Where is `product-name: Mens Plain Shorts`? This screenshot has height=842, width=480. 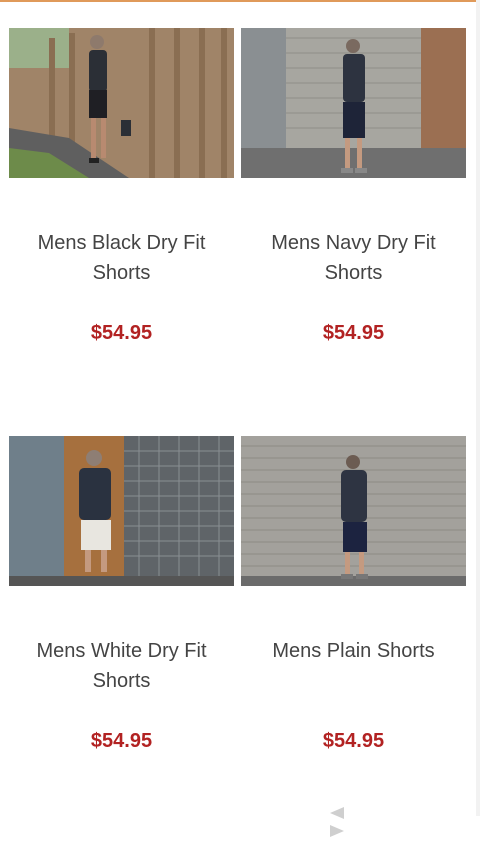 product-name: Mens Plain Shorts is located at coordinates (353, 651).